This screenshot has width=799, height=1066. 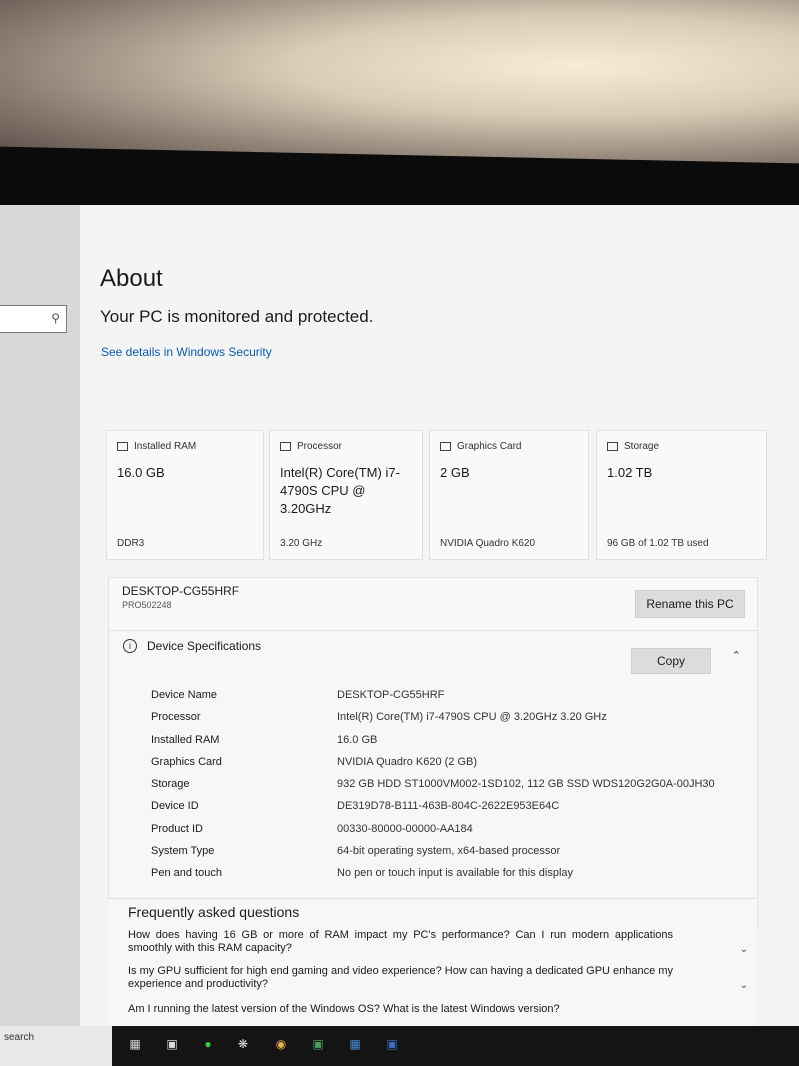 I want to click on card-label: Storage, so click(x=642, y=446).